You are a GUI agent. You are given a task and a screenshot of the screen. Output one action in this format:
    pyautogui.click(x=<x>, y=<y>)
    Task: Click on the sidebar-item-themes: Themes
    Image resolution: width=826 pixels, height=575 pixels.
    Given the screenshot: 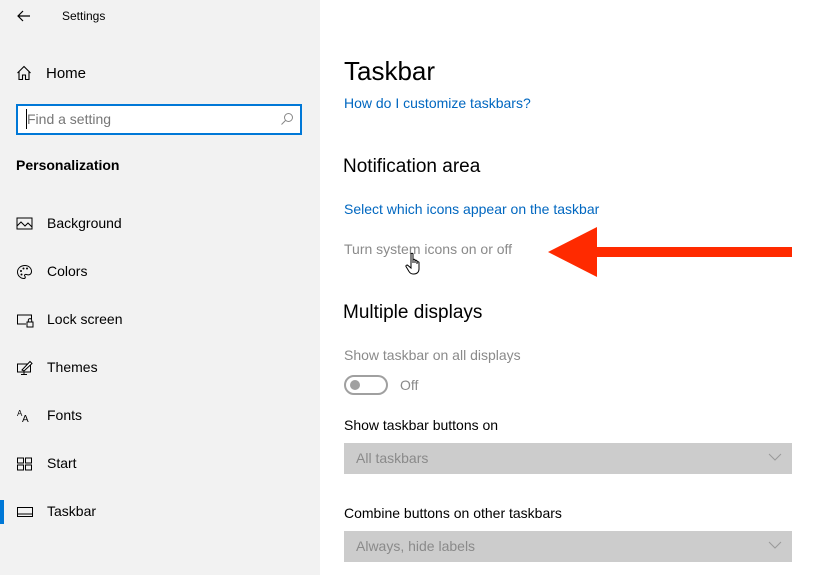 What is the action you would take?
    pyautogui.click(x=160, y=368)
    